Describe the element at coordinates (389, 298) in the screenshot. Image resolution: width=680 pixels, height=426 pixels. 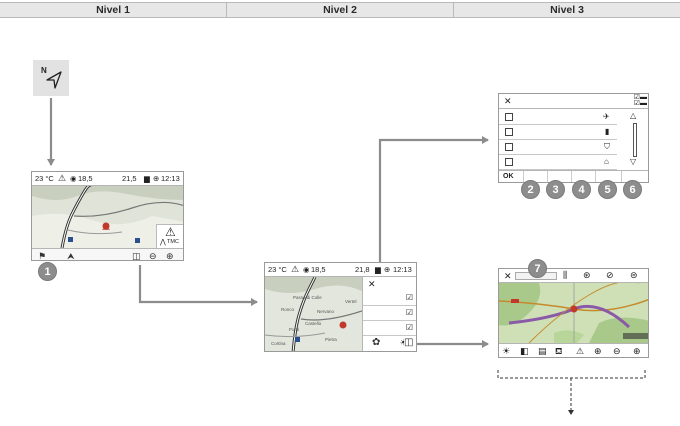
I see `menu-row-1: ☑` at that location.